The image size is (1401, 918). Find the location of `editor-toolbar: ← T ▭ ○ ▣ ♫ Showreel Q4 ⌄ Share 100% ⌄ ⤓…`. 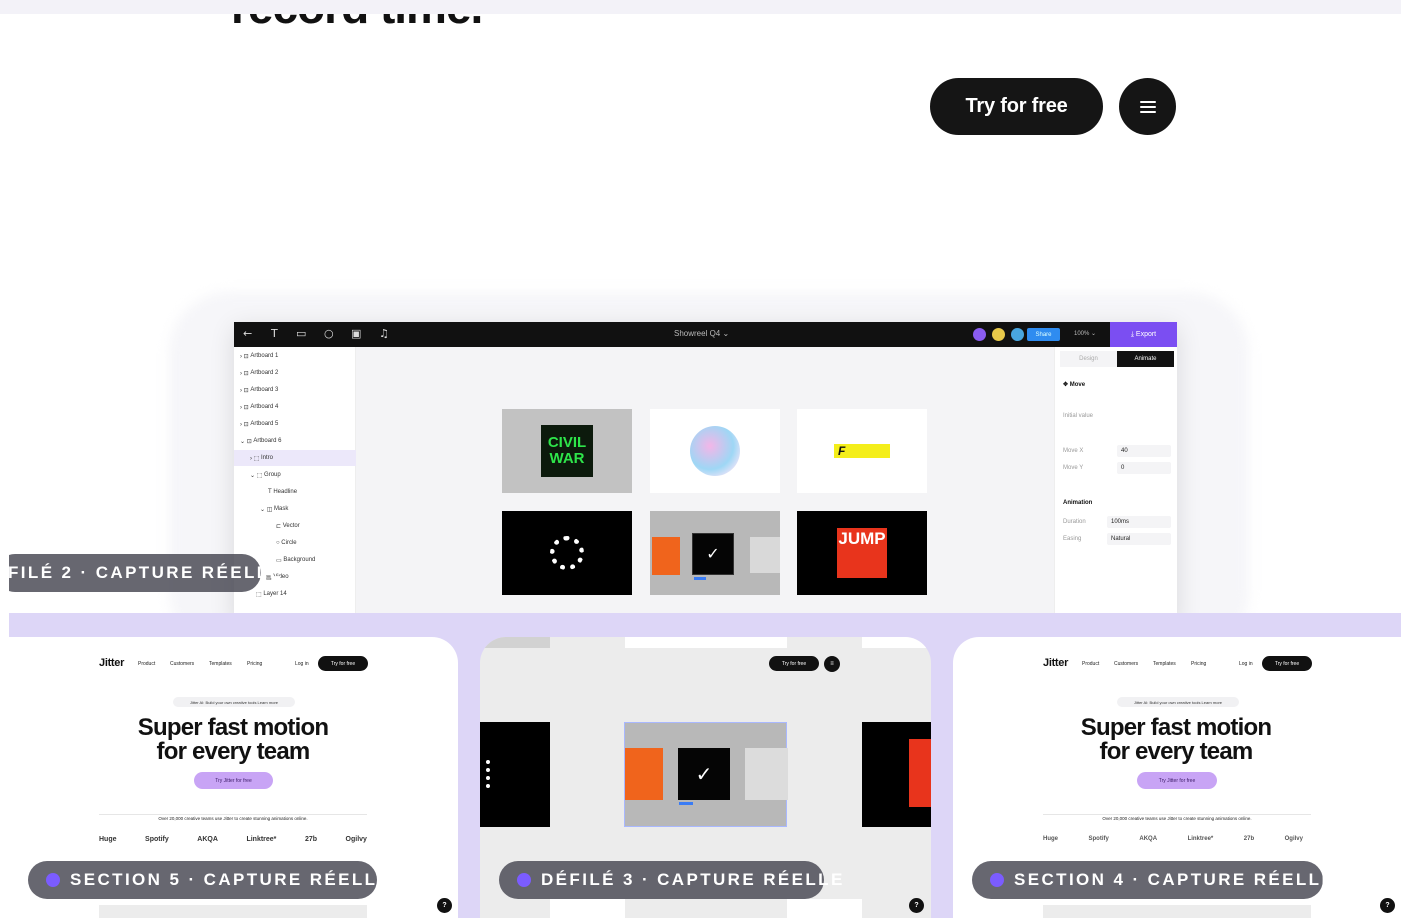

editor-toolbar: ← T ▭ ○ ▣ ♫ Showreel Q4 ⌄ Share 100% ⌄ ⤓… is located at coordinates (705, 334).